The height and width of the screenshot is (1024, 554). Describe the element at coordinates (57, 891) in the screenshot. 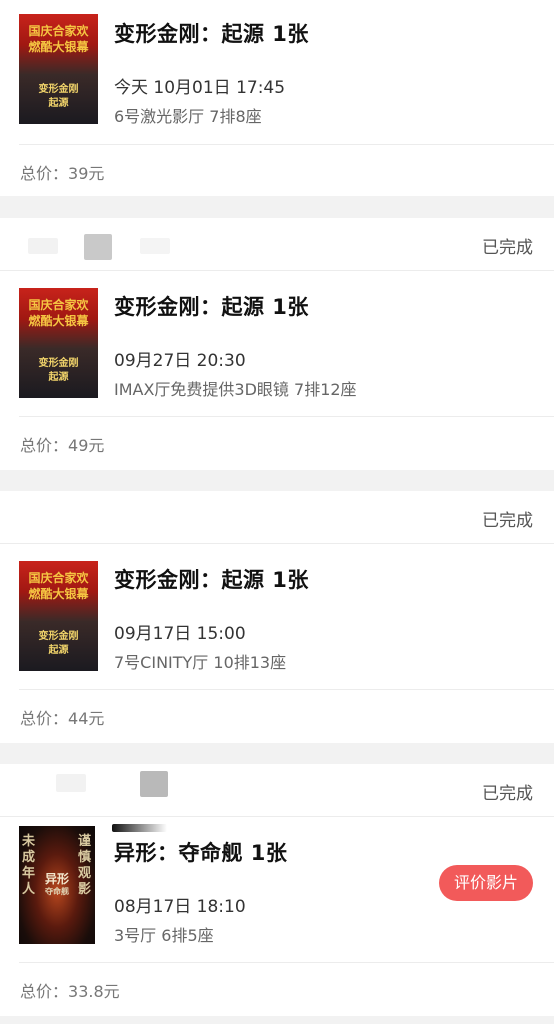

I see `poster-movie-title: 夺命舰` at that location.